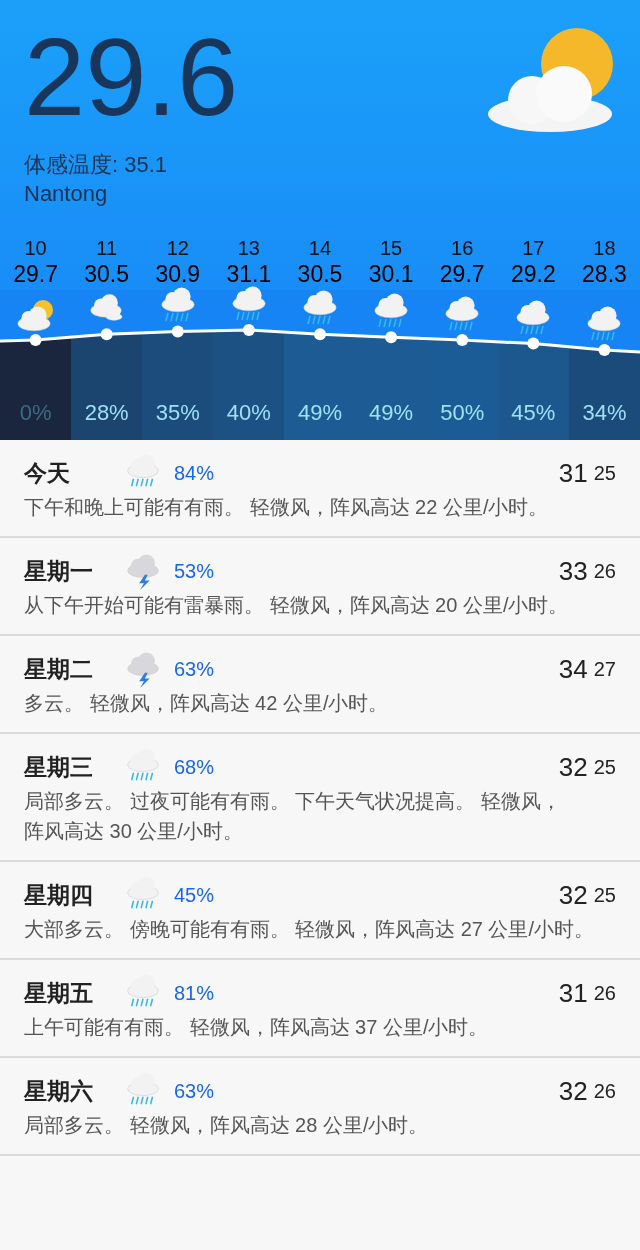 The image size is (640, 1250). Describe the element at coordinates (35, 248) in the screenshot. I see `hour-label: 10` at that location.